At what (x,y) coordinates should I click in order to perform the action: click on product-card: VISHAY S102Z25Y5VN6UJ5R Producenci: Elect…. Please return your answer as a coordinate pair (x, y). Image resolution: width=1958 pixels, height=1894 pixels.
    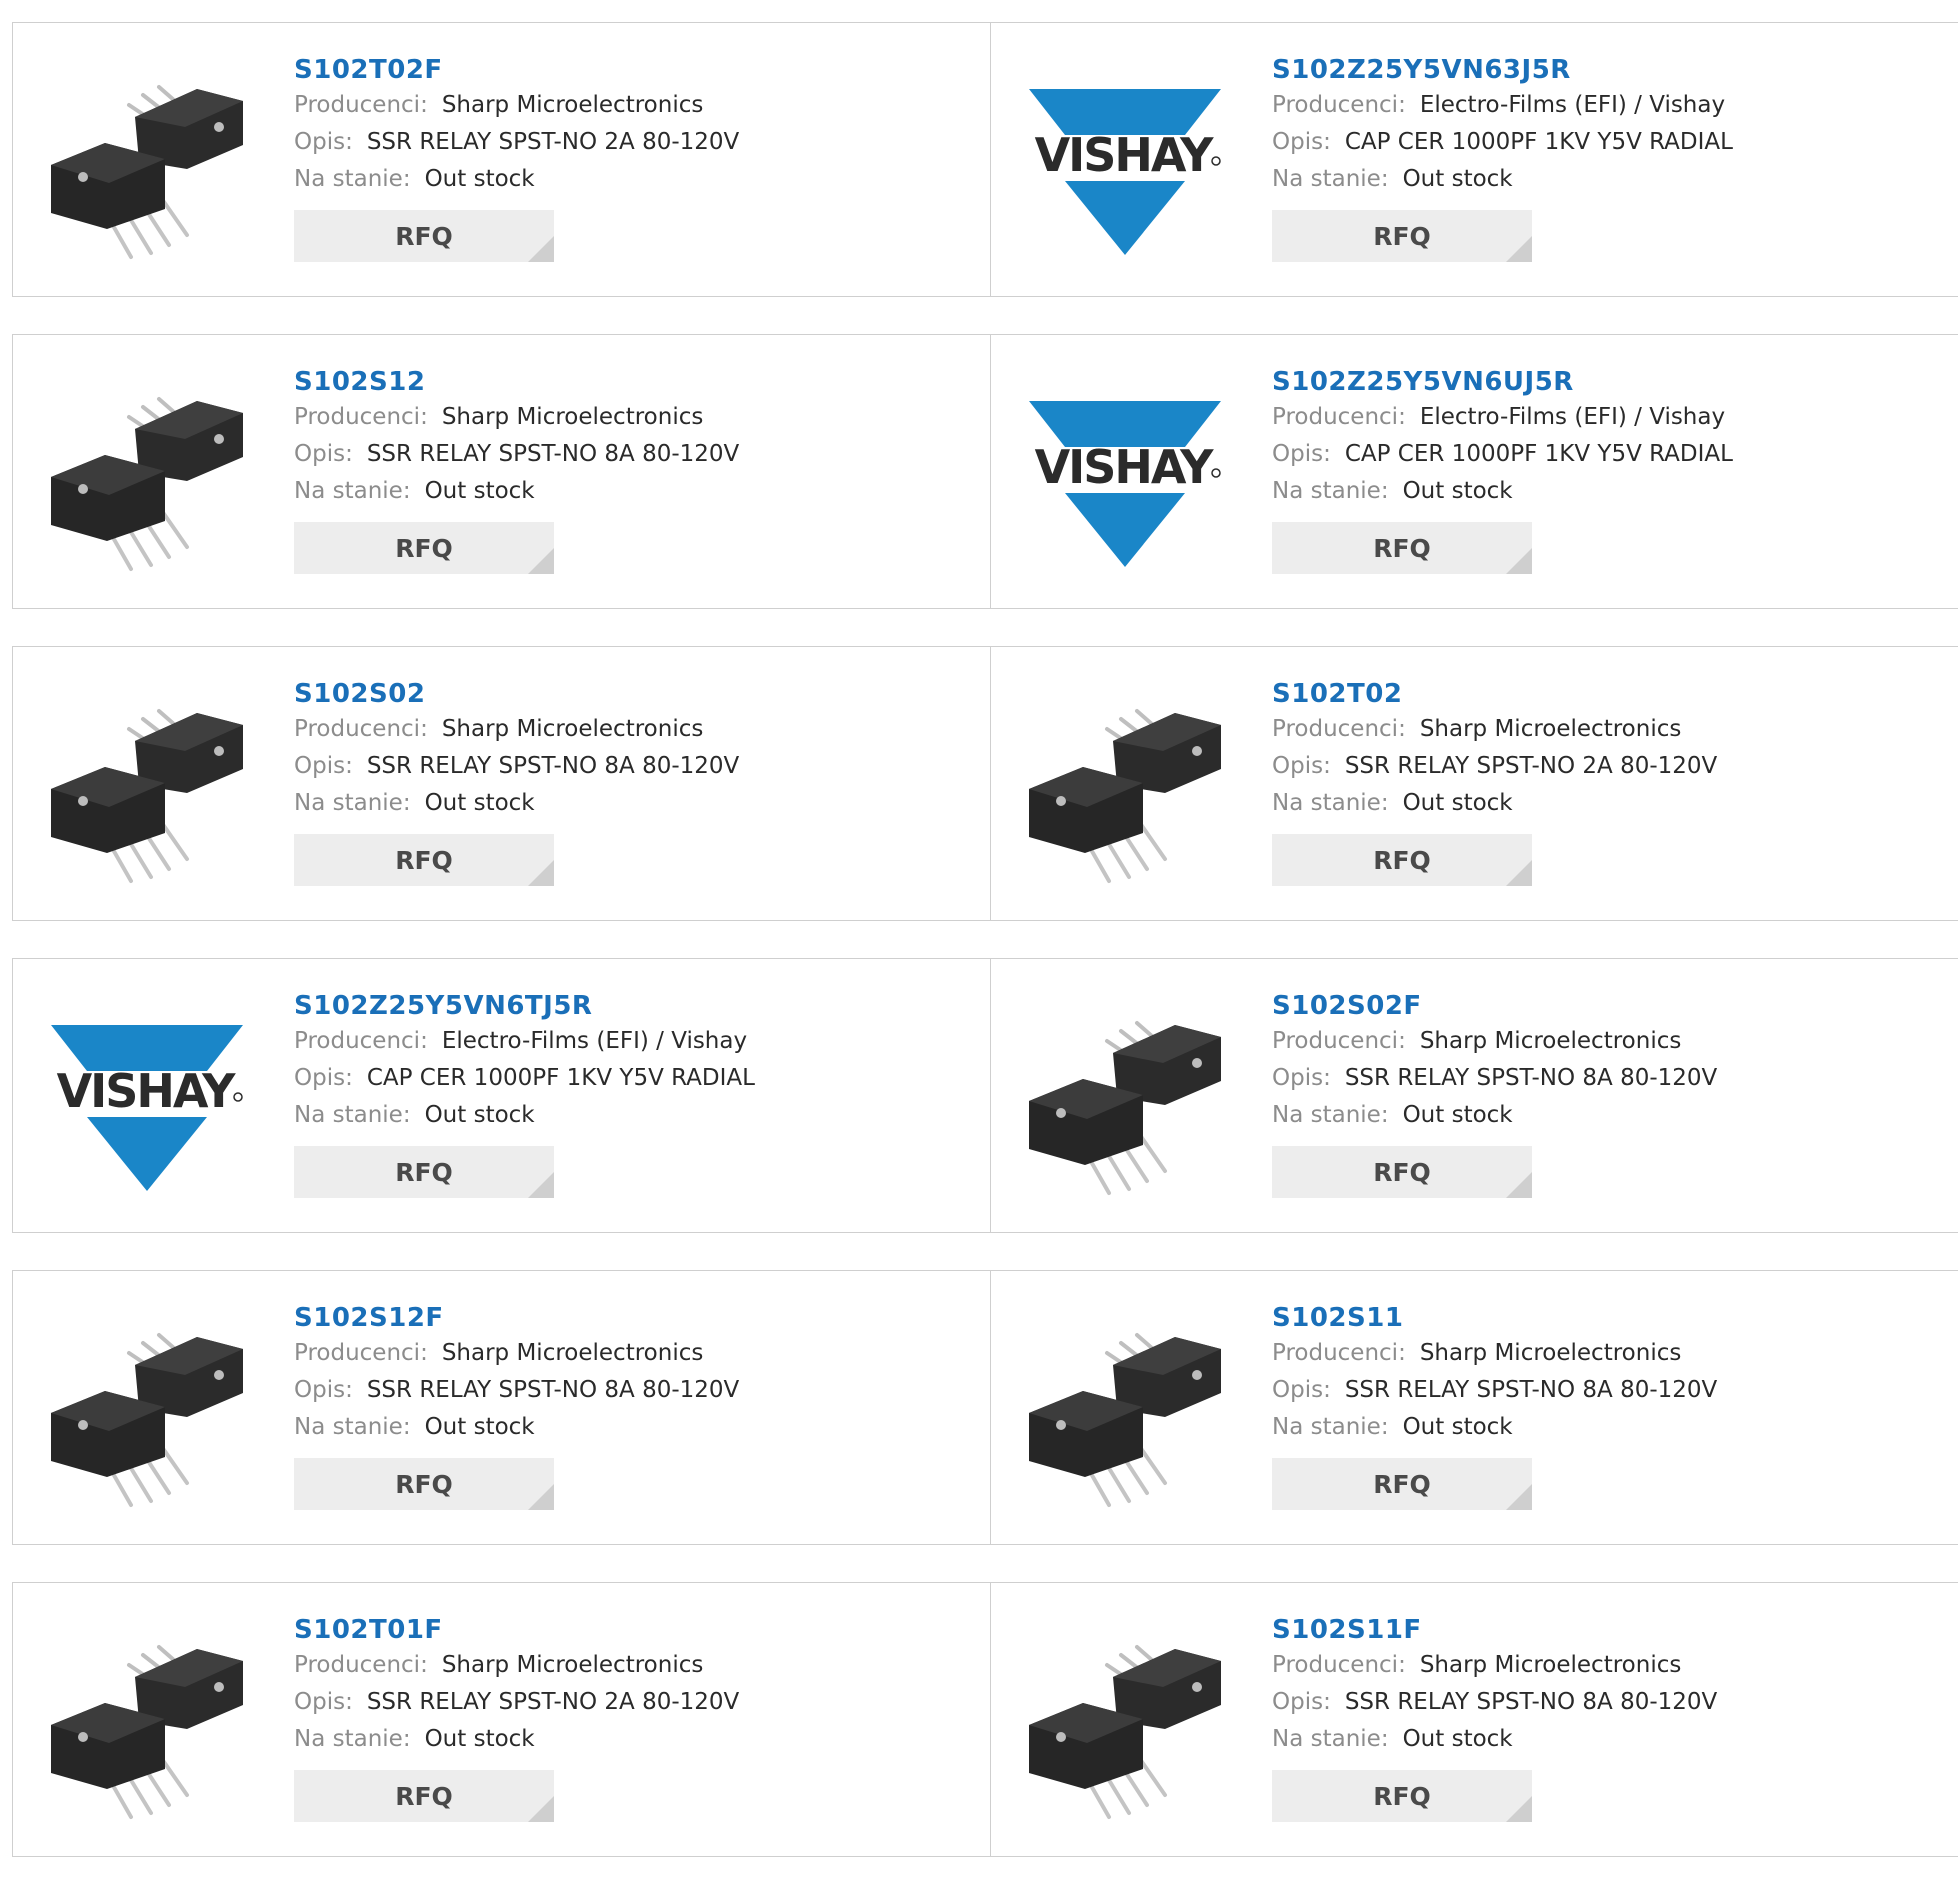
    Looking at the image, I should click on (1474, 471).